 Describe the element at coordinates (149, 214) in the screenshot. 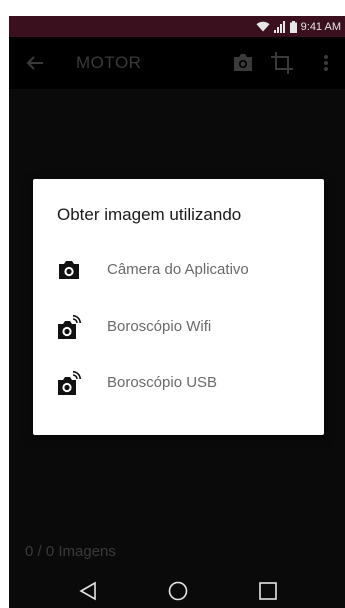

I see `dialog-title: Obter imagem utilizando` at that location.